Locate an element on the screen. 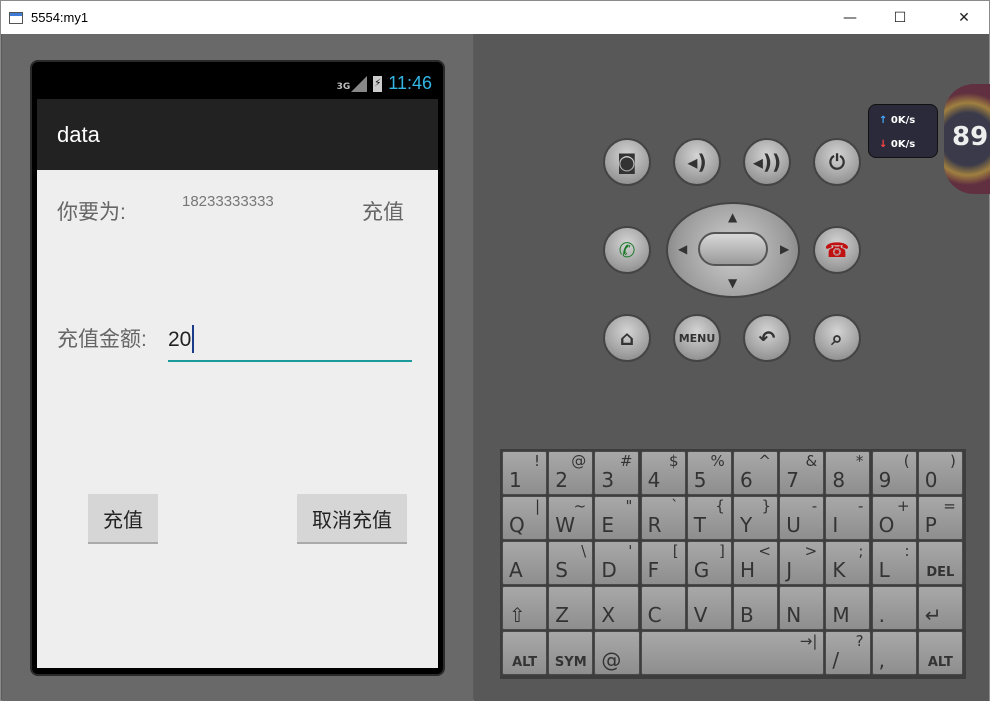 This screenshot has width=990, height=701. key-v: V is located at coordinates (709, 608).